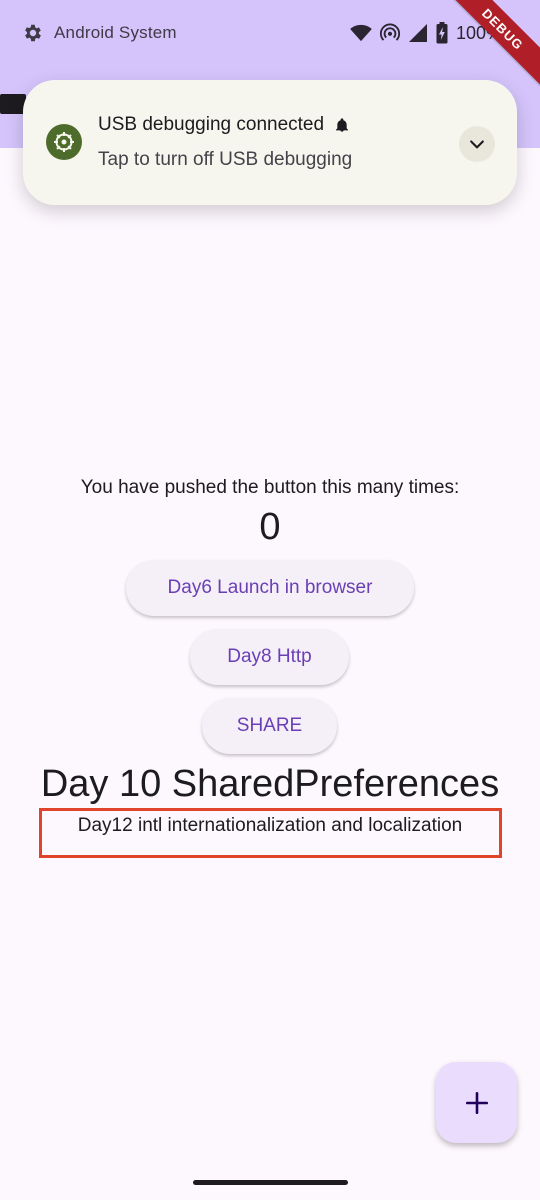 The height and width of the screenshot is (1200, 540). Describe the element at coordinates (269, 726) in the screenshot. I see `share-button: SHARE` at that location.